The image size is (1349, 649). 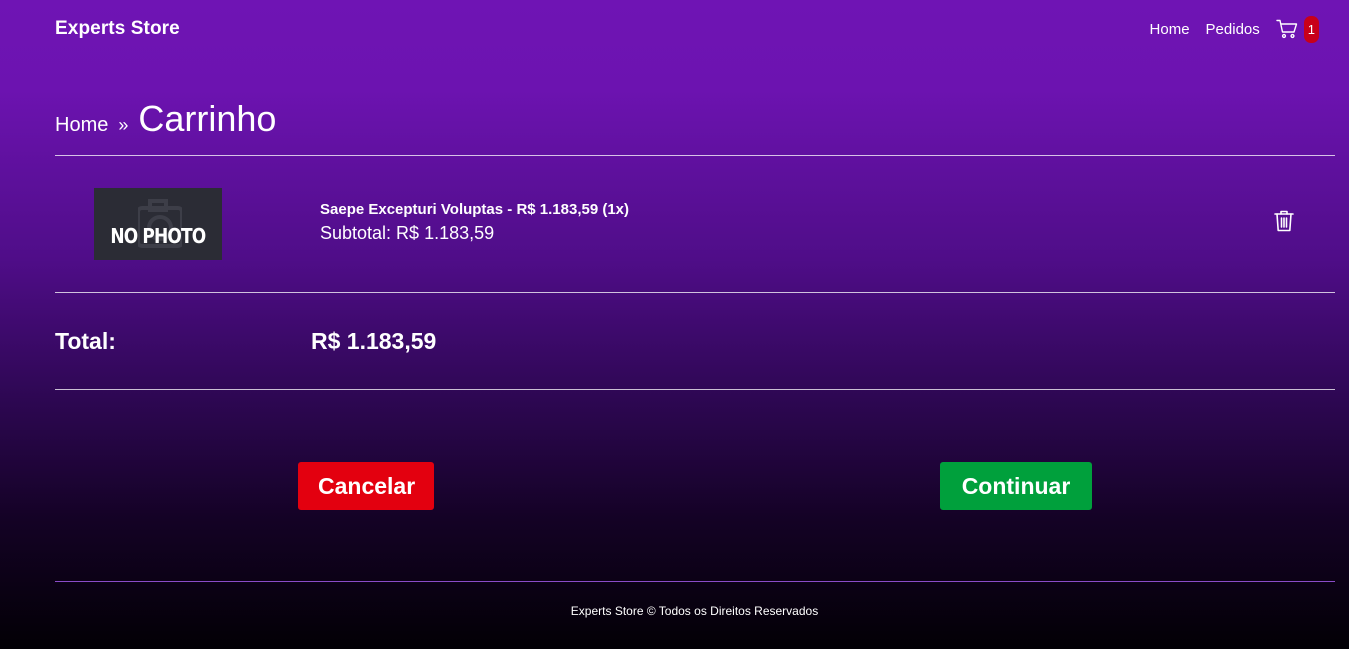 I want to click on breadcrumb: Home » Carrinho, so click(x=165, y=119).